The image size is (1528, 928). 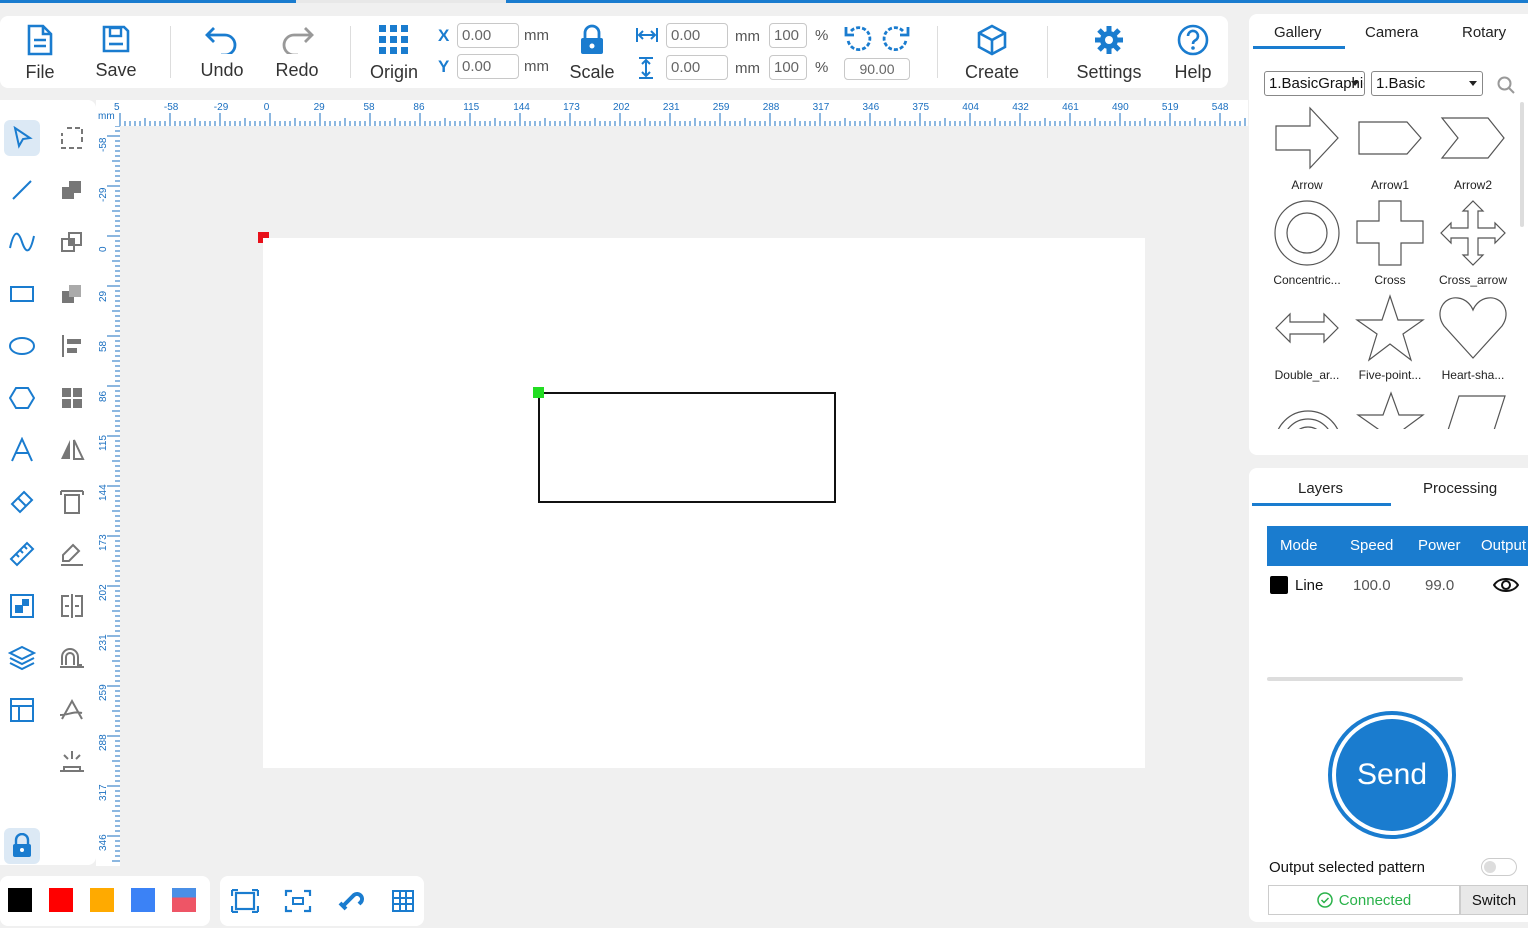 What do you see at coordinates (1220, 107) in the screenshot?
I see `h-ruler-label: 548` at bounding box center [1220, 107].